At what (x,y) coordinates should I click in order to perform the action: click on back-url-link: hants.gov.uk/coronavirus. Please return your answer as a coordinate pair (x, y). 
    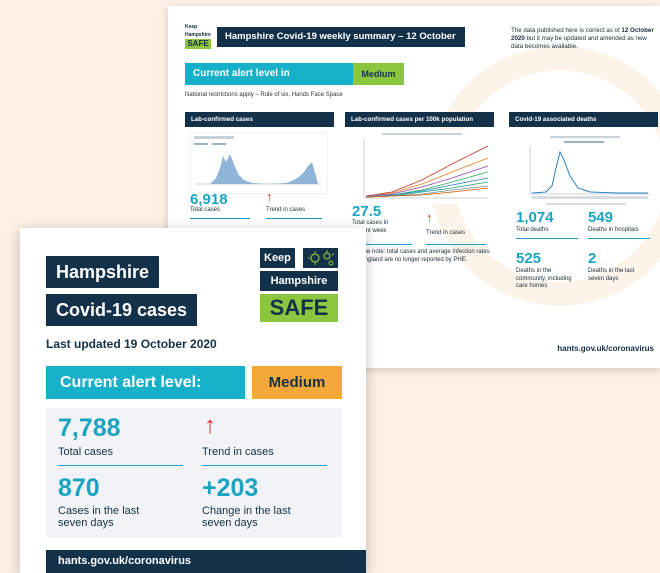
    Looking at the image, I should click on (605, 348).